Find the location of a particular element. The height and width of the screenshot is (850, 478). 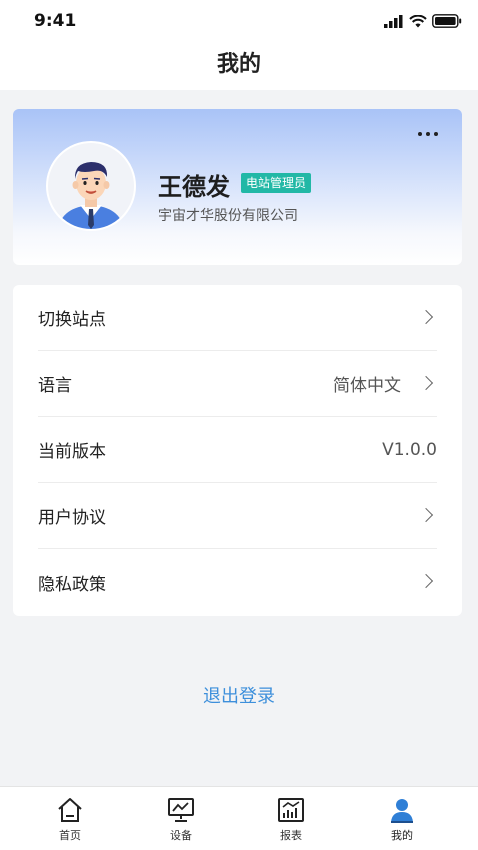

user-icon is located at coordinates (402, 811).